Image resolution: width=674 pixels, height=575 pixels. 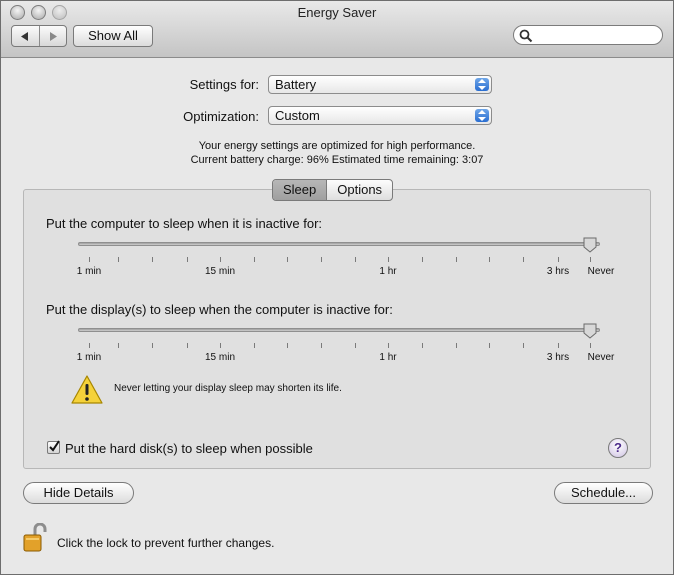 I want to click on computer-sleep-slider-thumb, so click(x=590, y=245).